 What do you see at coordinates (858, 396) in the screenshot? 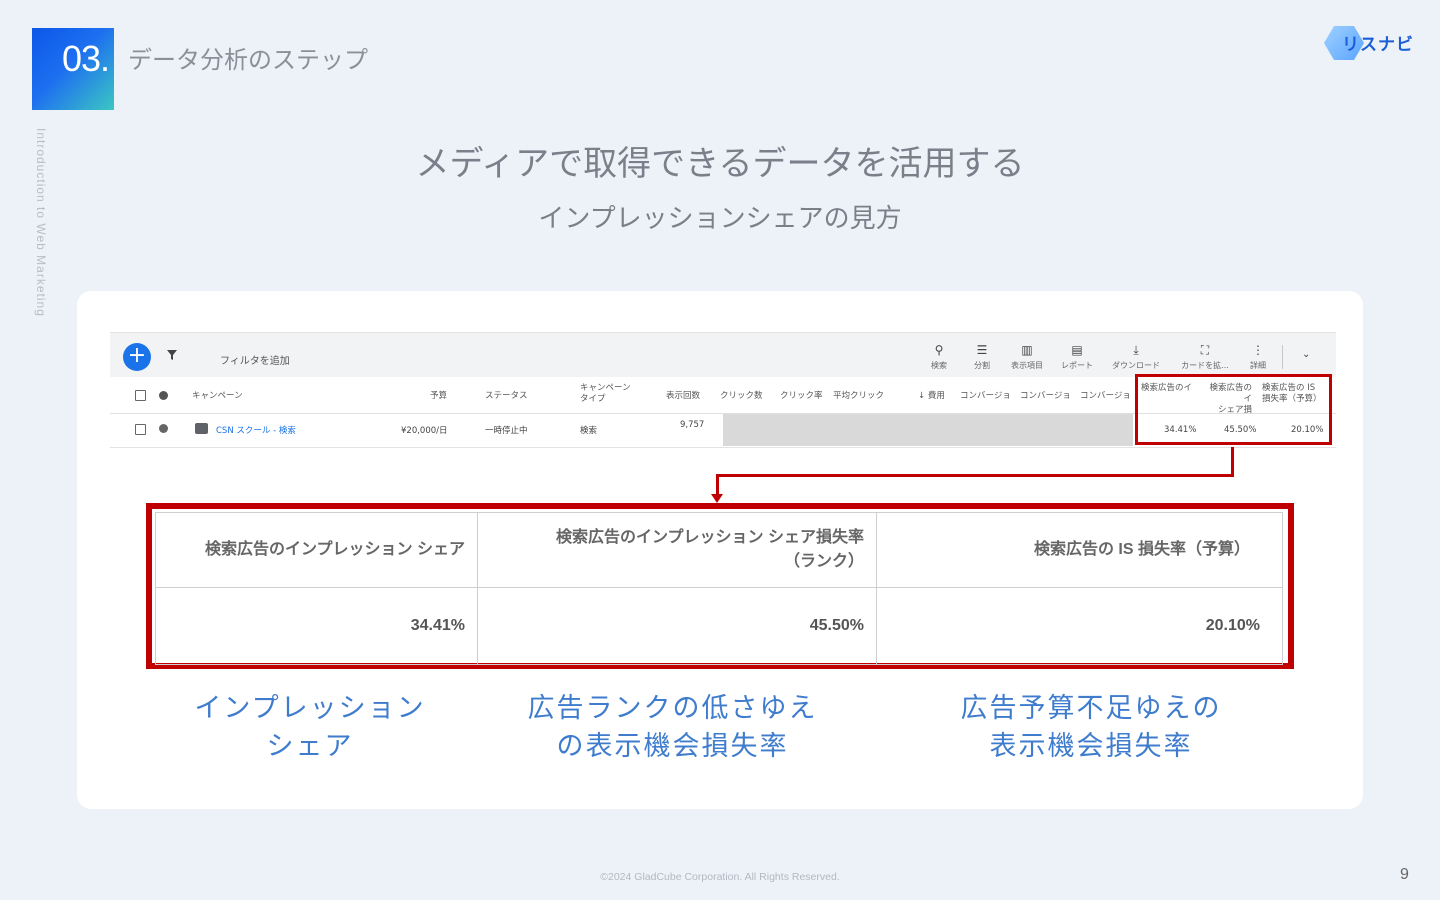
I see `col-avg-cpc: 平均クリック` at bounding box center [858, 396].